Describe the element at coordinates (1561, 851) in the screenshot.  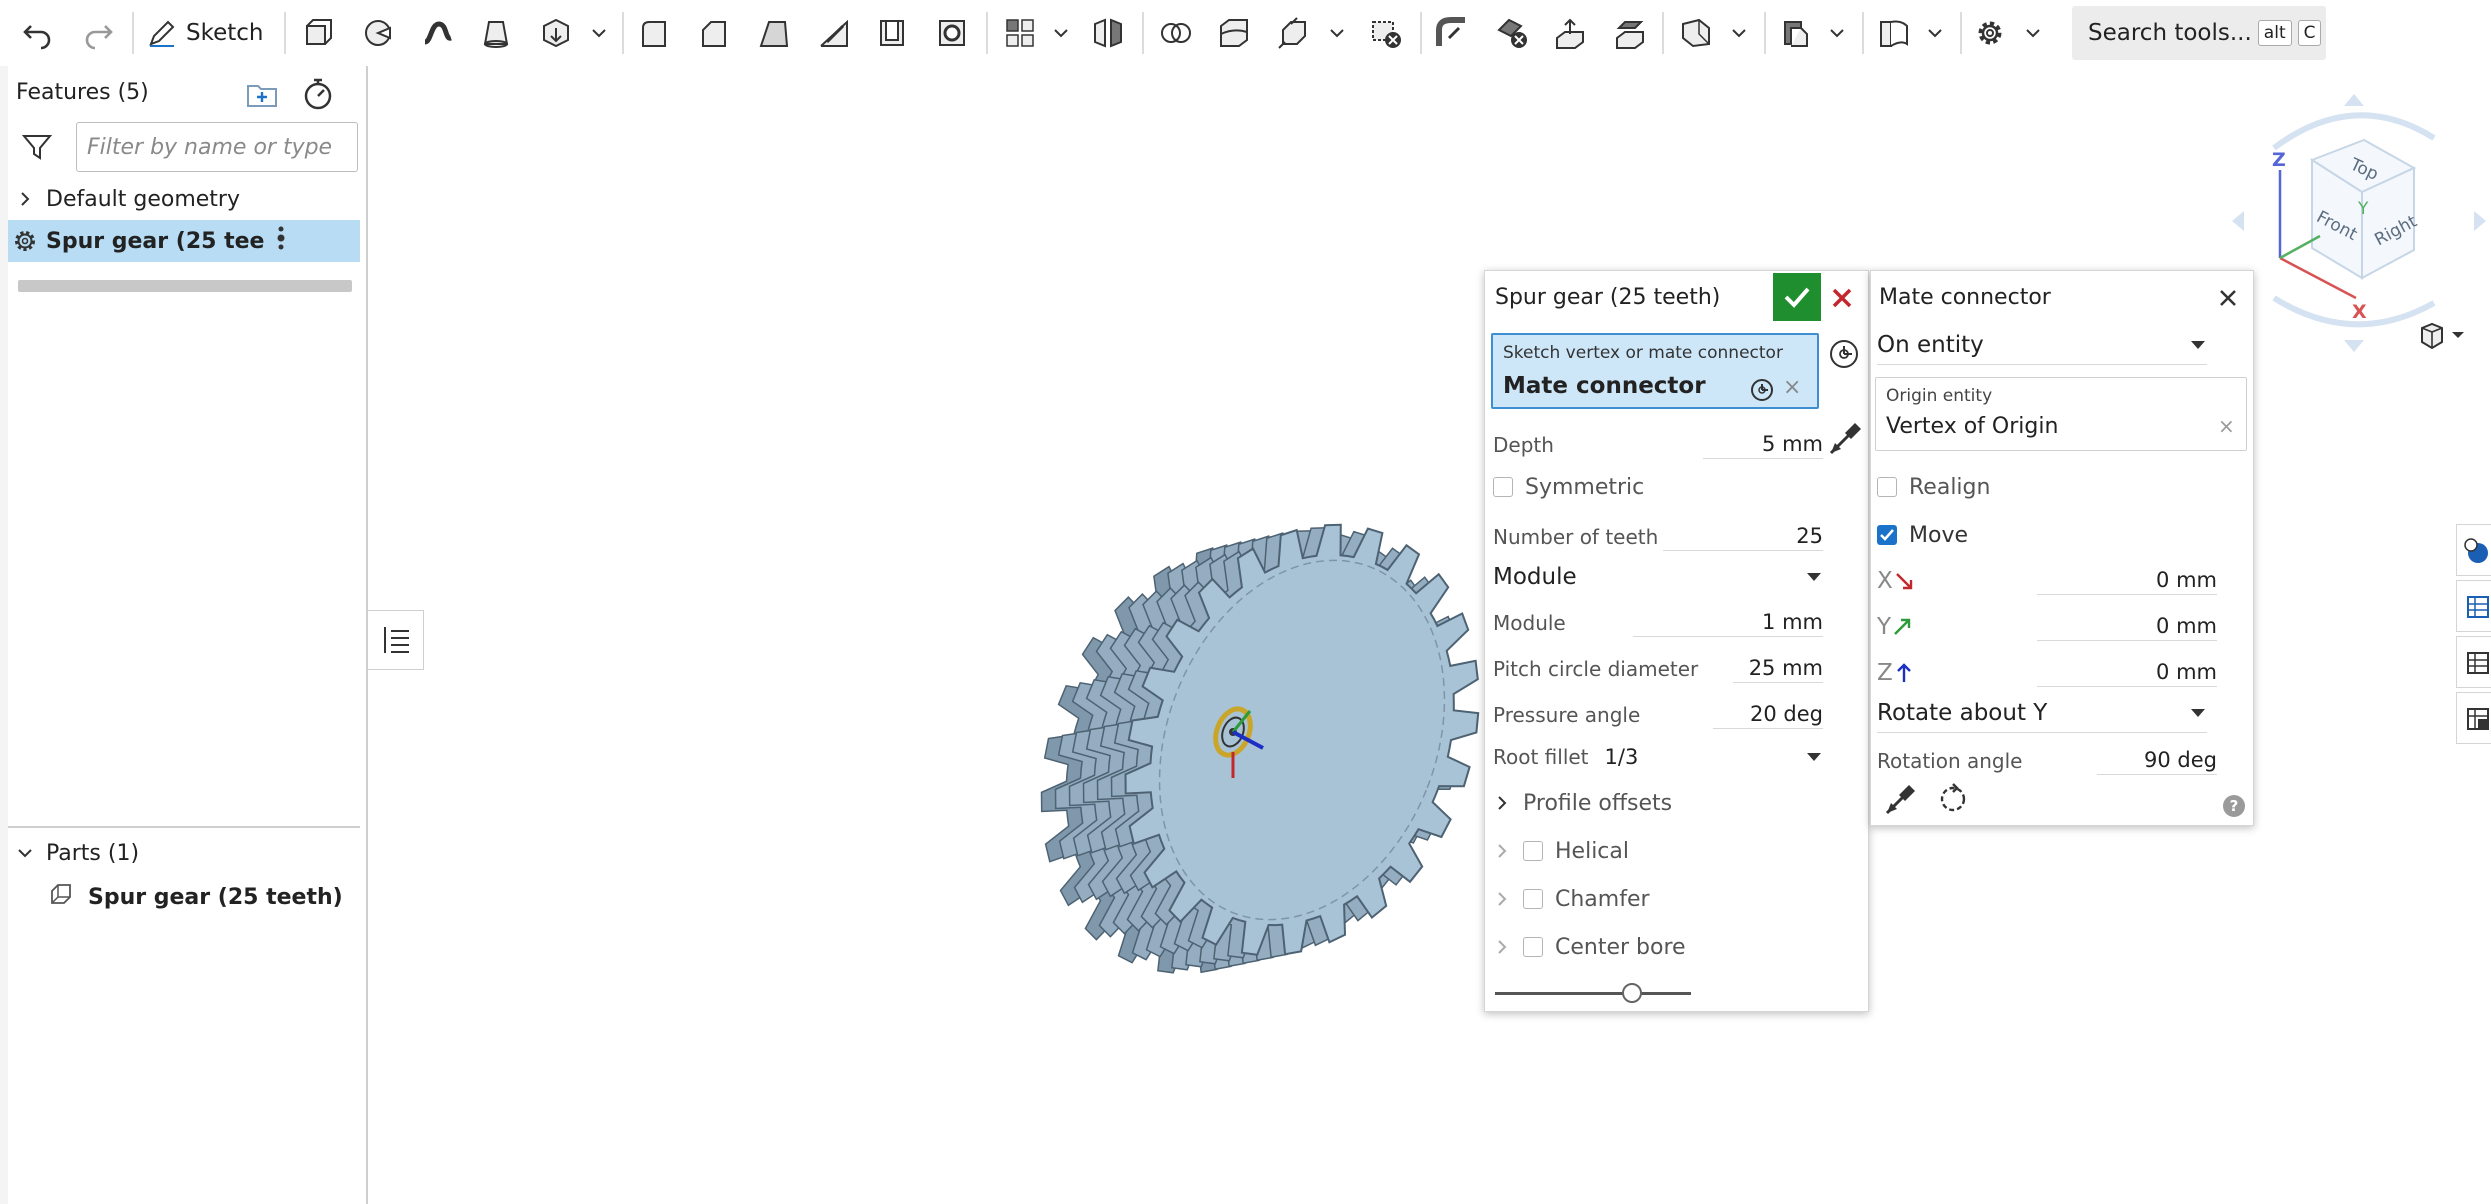
I see `helical-section: Helical` at that location.